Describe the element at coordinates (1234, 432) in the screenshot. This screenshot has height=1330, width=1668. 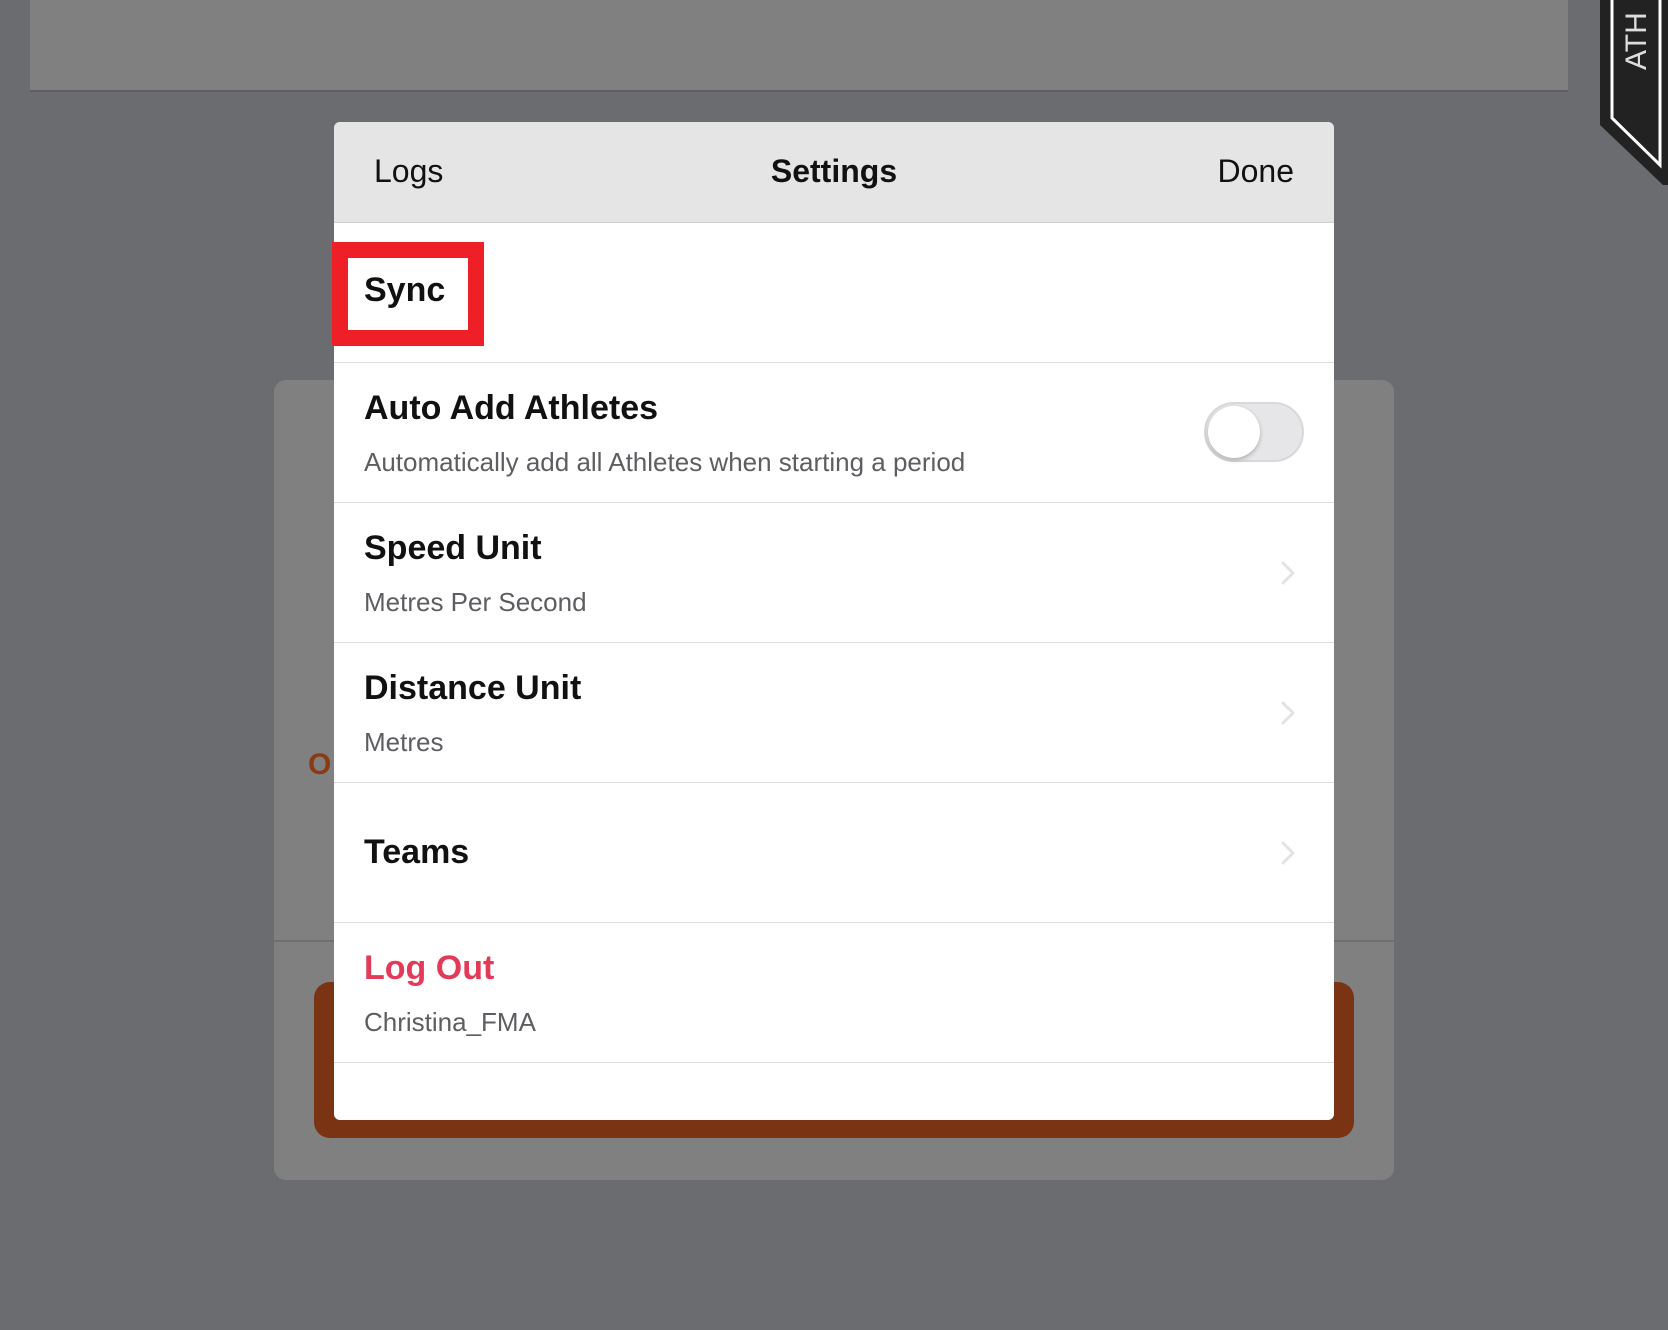
I see `toggle-knob` at that location.